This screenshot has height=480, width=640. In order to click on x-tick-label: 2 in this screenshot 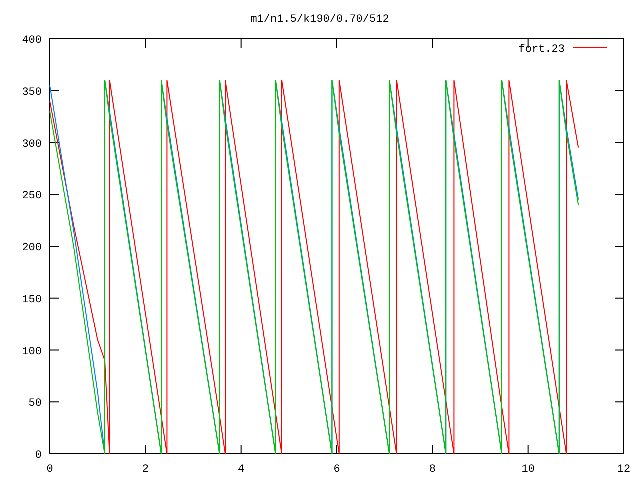, I will do `click(145, 470)`.